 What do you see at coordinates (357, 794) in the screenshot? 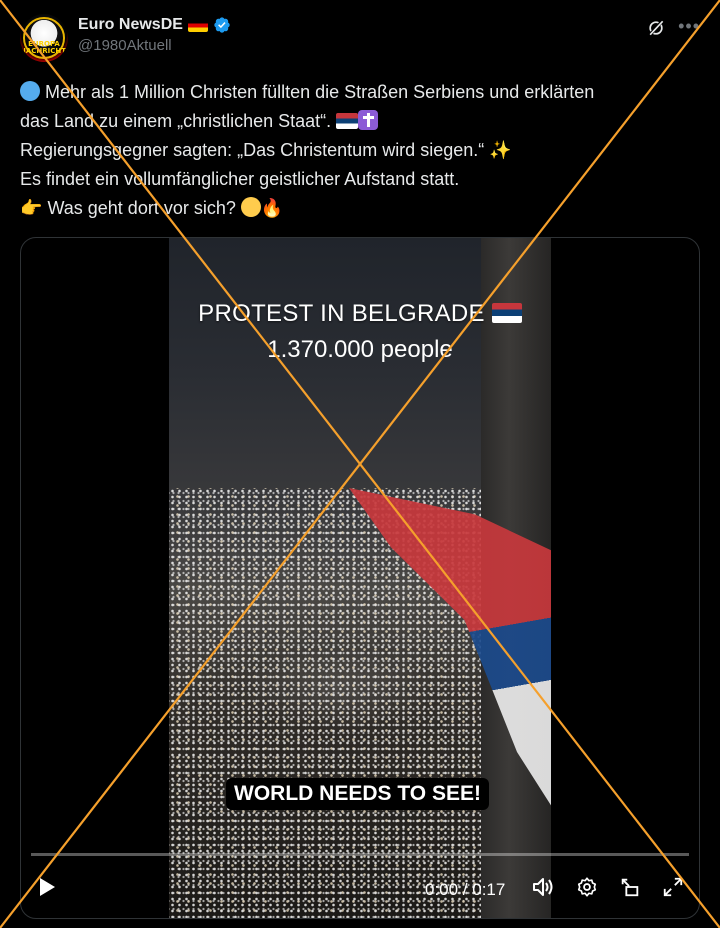
I see `video-caption: WORLD NEEDS TO SEE!` at bounding box center [357, 794].